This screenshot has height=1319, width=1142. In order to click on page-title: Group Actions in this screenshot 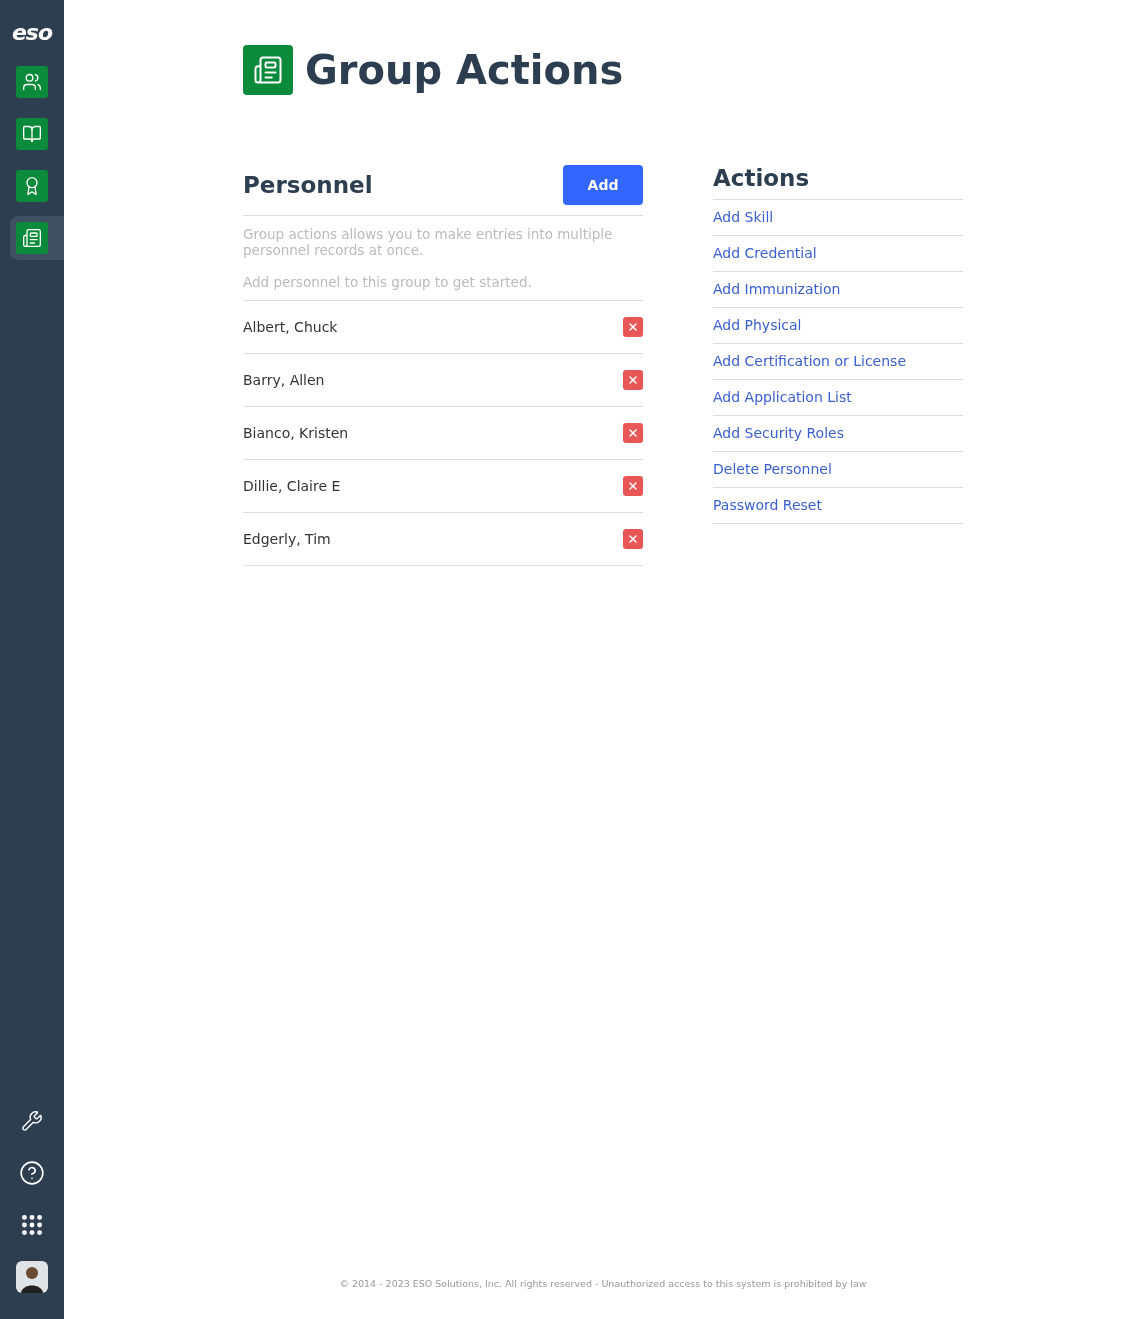, I will do `click(464, 70)`.